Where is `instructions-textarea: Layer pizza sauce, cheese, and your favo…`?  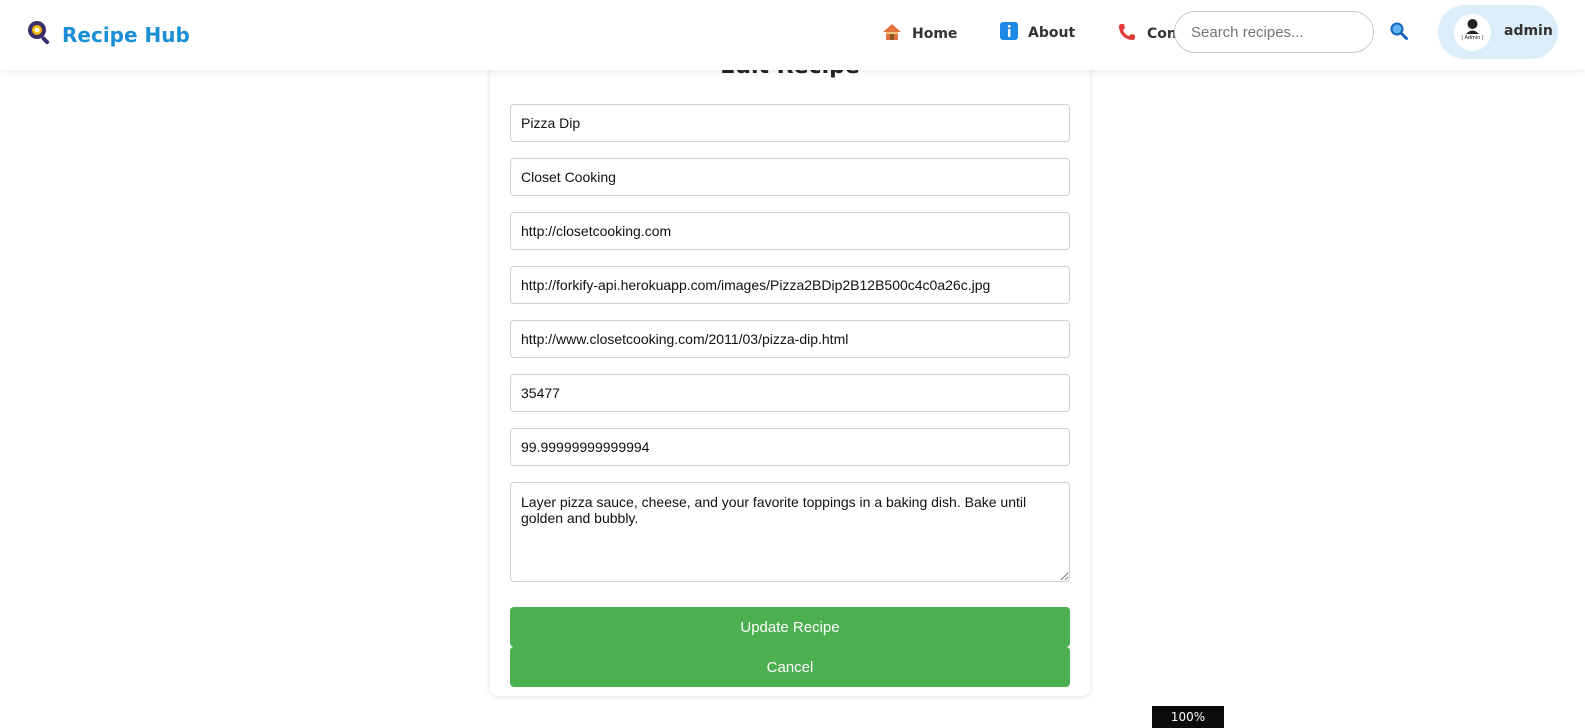 instructions-textarea: Layer pizza sauce, cheese, and your favo… is located at coordinates (790, 532).